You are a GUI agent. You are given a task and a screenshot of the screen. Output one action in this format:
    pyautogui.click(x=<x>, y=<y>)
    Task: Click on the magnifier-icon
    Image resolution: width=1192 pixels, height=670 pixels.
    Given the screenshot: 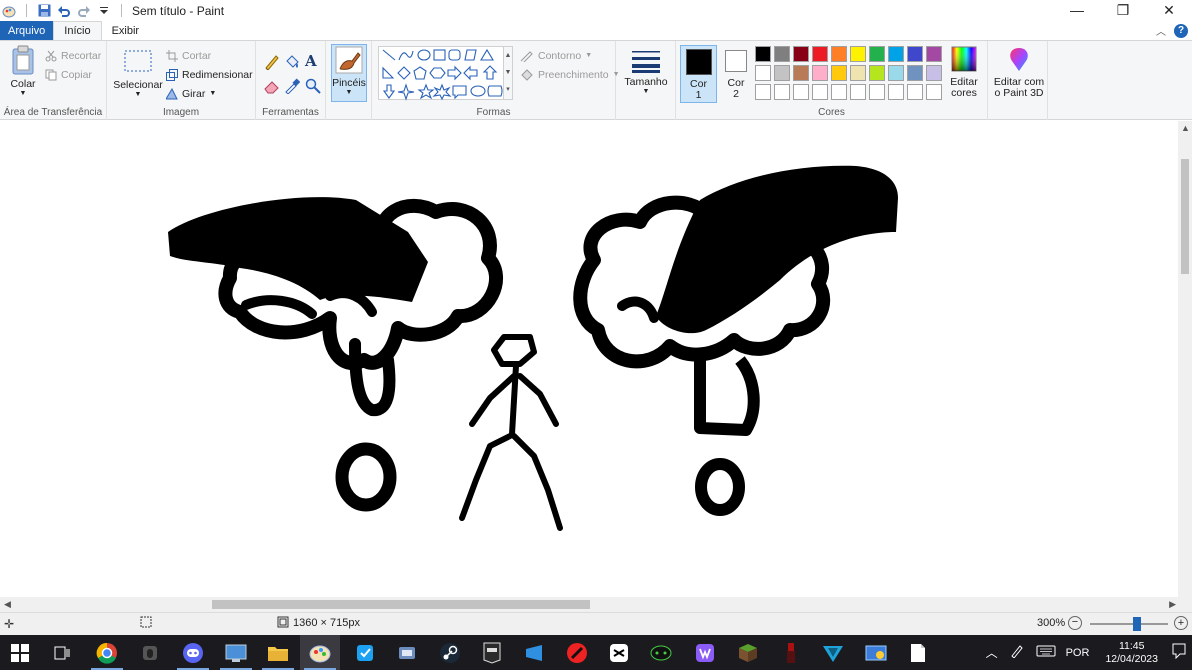 What is the action you would take?
    pyautogui.click(x=313, y=86)
    